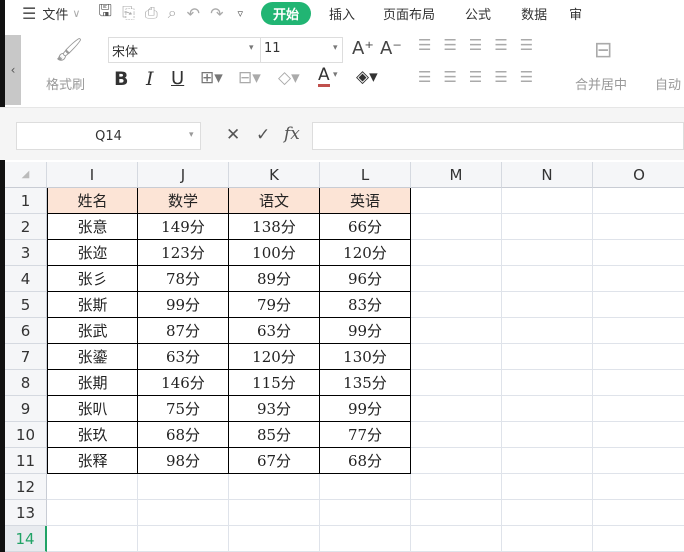 Image resolution: width=684 pixels, height=552 pixels. Describe the element at coordinates (26, 487) in the screenshot. I see `row-header-12: 12` at that location.